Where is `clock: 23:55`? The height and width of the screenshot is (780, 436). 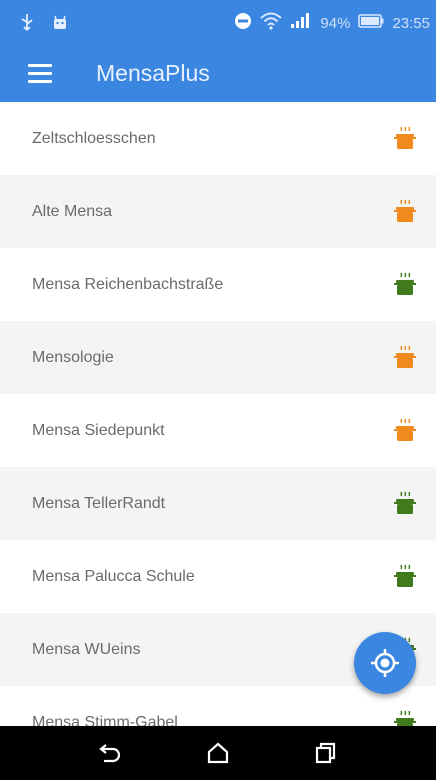
clock: 23:55 is located at coordinates (411, 23).